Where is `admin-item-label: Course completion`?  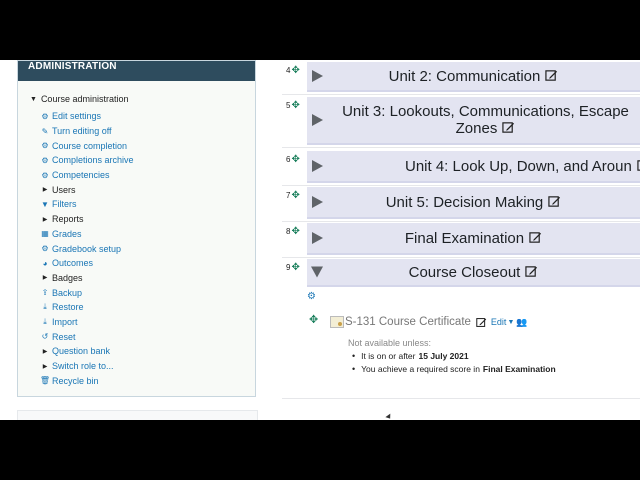 admin-item-label: Course completion is located at coordinates (90, 145).